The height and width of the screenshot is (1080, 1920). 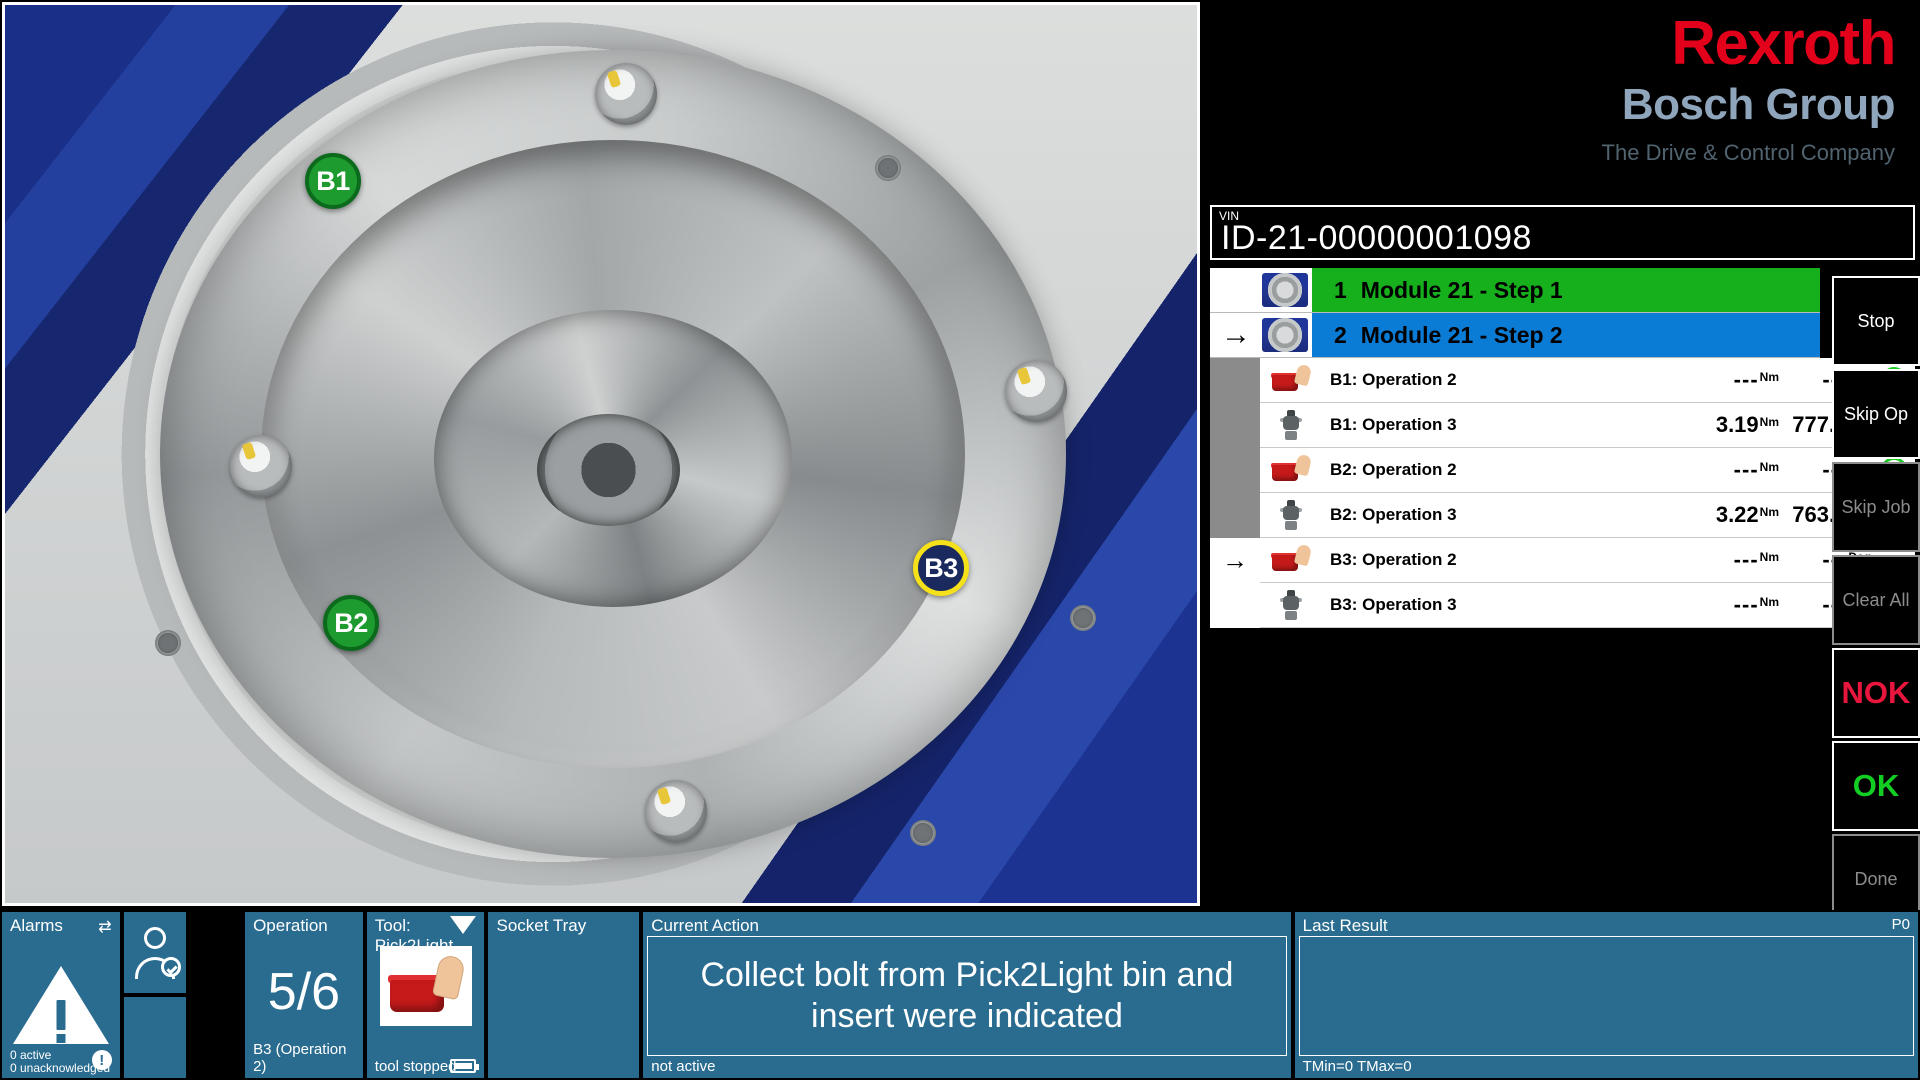 I want to click on bolt-marker-b2: B2, so click(x=351, y=623).